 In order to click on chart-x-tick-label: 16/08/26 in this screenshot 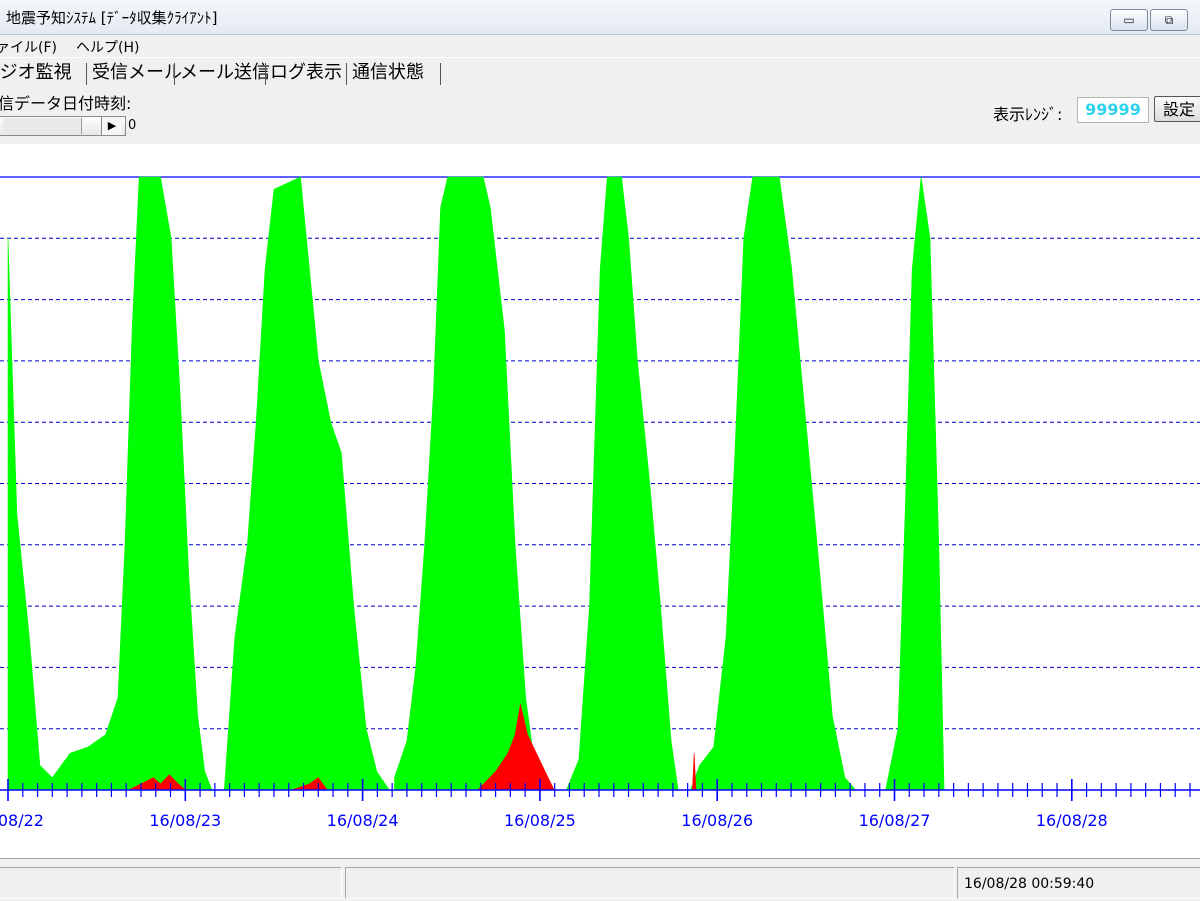, I will do `click(717, 820)`.